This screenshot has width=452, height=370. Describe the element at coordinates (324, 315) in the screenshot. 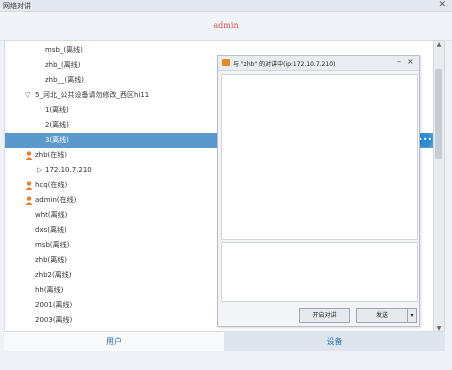

I see `start-intercom-button: 开启对讲` at that location.